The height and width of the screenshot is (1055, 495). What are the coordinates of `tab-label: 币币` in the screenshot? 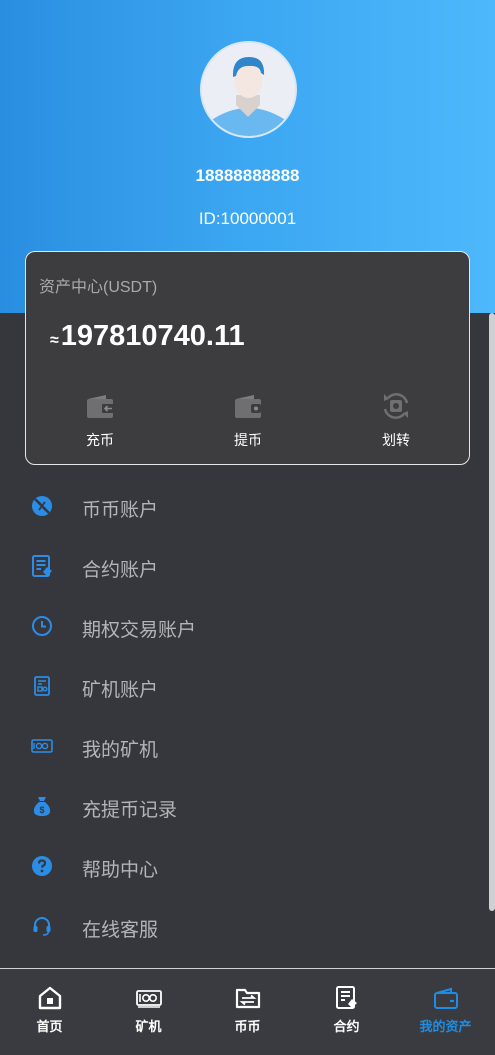 It's located at (247, 1026).